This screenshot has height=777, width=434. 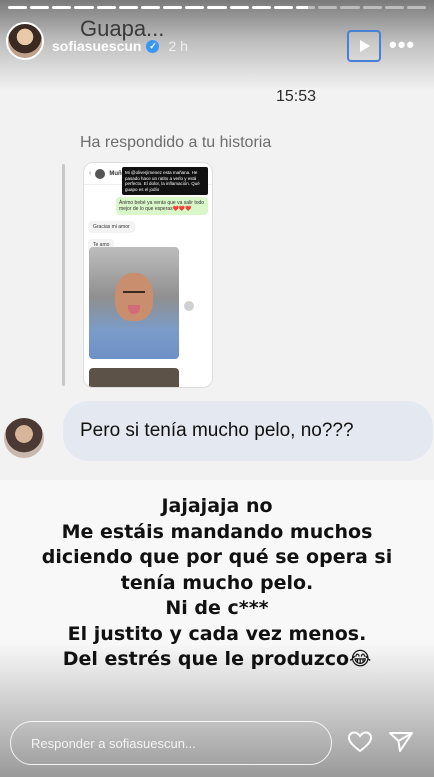 What do you see at coordinates (134, 377) in the screenshot?
I see `nested-next-photo` at bounding box center [134, 377].